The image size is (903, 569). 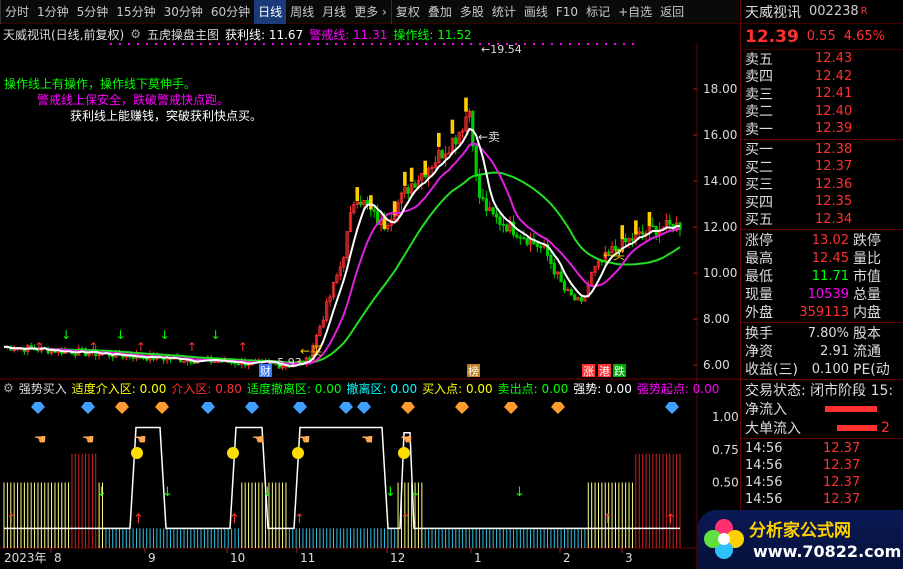 What do you see at coordinates (720, 181) in the screenshot?
I see `price-label: 14.00` at bounding box center [720, 181].